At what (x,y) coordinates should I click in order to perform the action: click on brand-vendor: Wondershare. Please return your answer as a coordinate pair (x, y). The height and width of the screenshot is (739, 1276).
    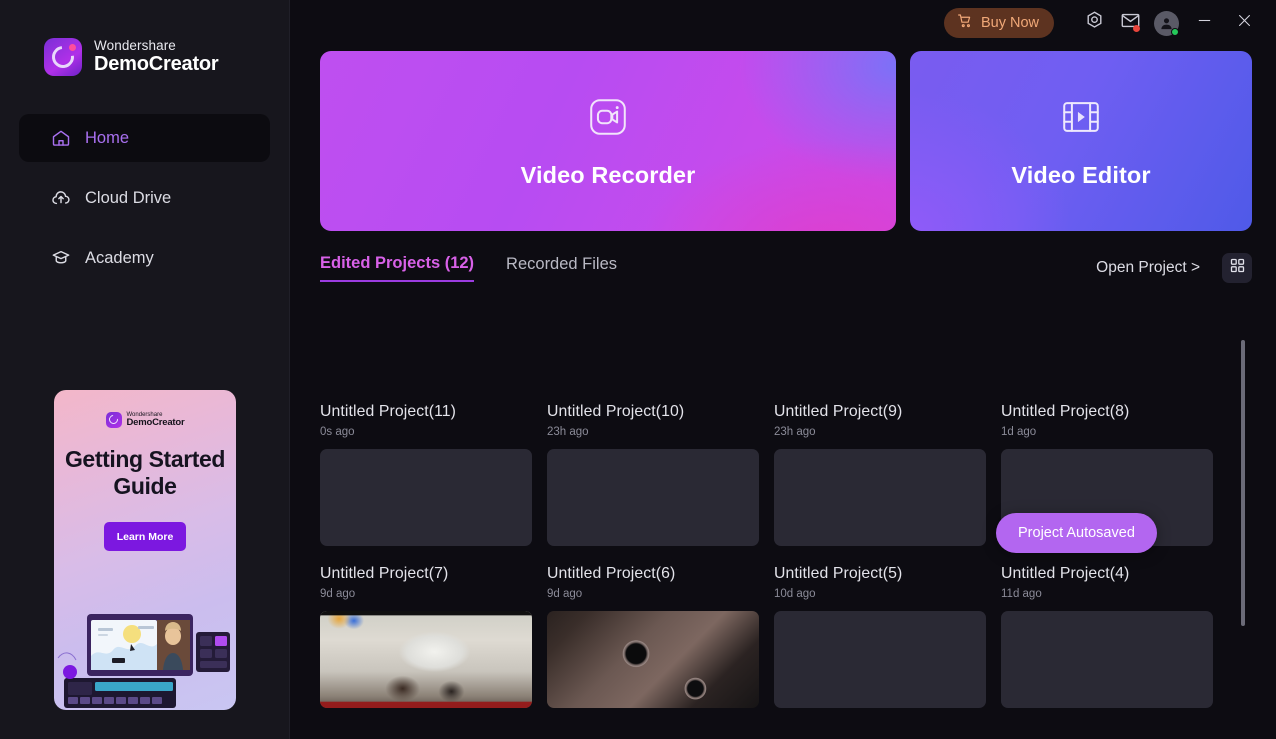
    Looking at the image, I should click on (135, 45).